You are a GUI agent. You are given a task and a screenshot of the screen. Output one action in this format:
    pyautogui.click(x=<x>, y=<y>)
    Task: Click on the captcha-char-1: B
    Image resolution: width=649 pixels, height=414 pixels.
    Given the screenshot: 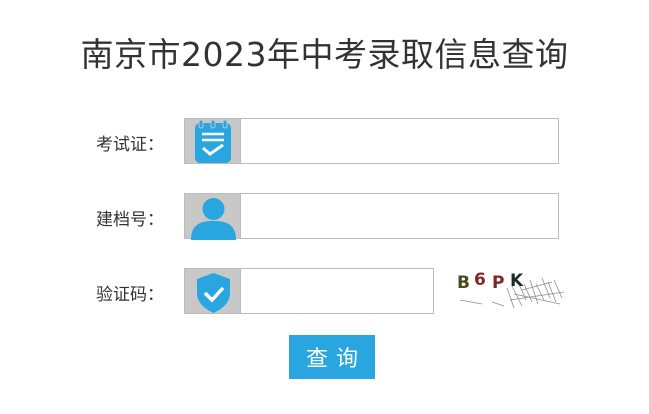 What is the action you would take?
    pyautogui.click(x=463, y=283)
    